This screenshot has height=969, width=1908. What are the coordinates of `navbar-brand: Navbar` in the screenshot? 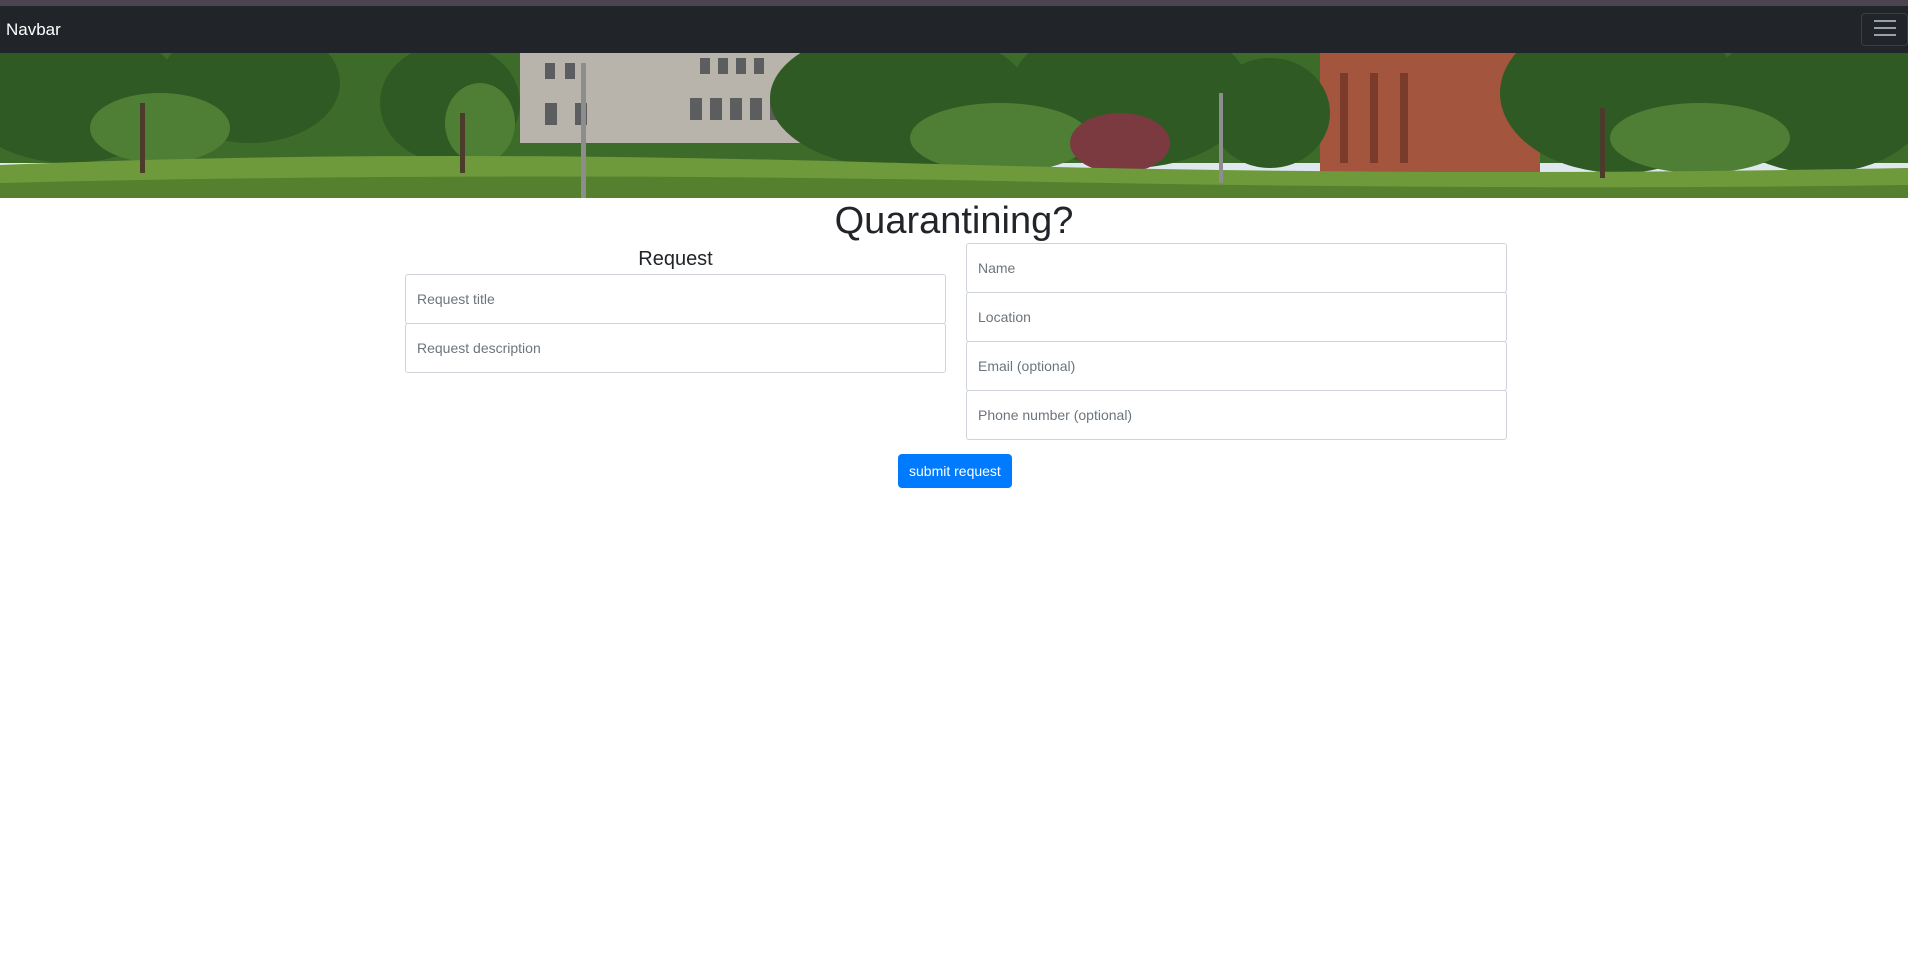 It's located at (33, 30).